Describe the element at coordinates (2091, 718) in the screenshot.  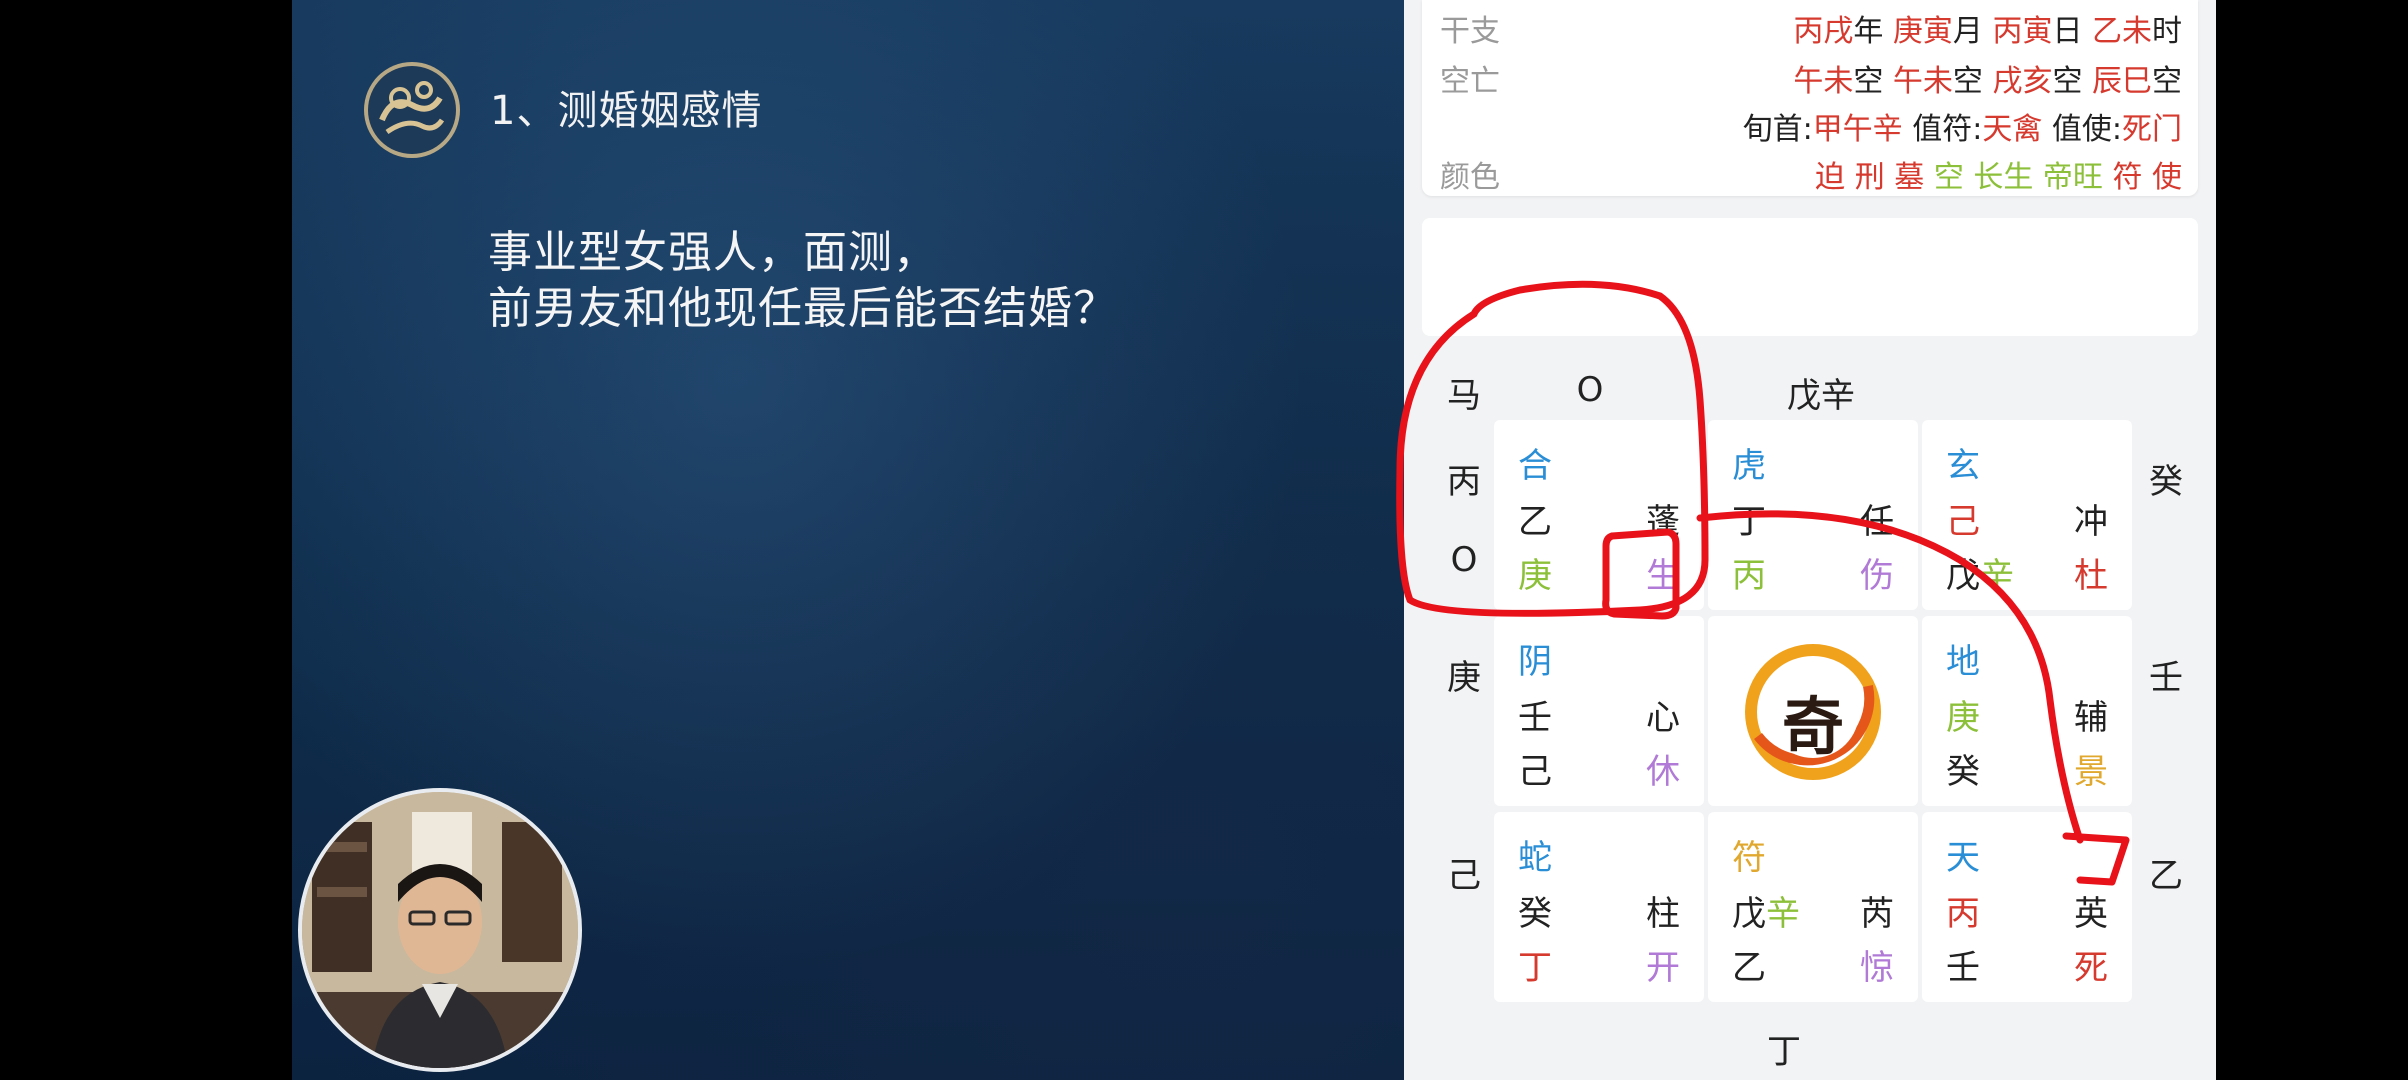
I see `star: 辅` at that location.